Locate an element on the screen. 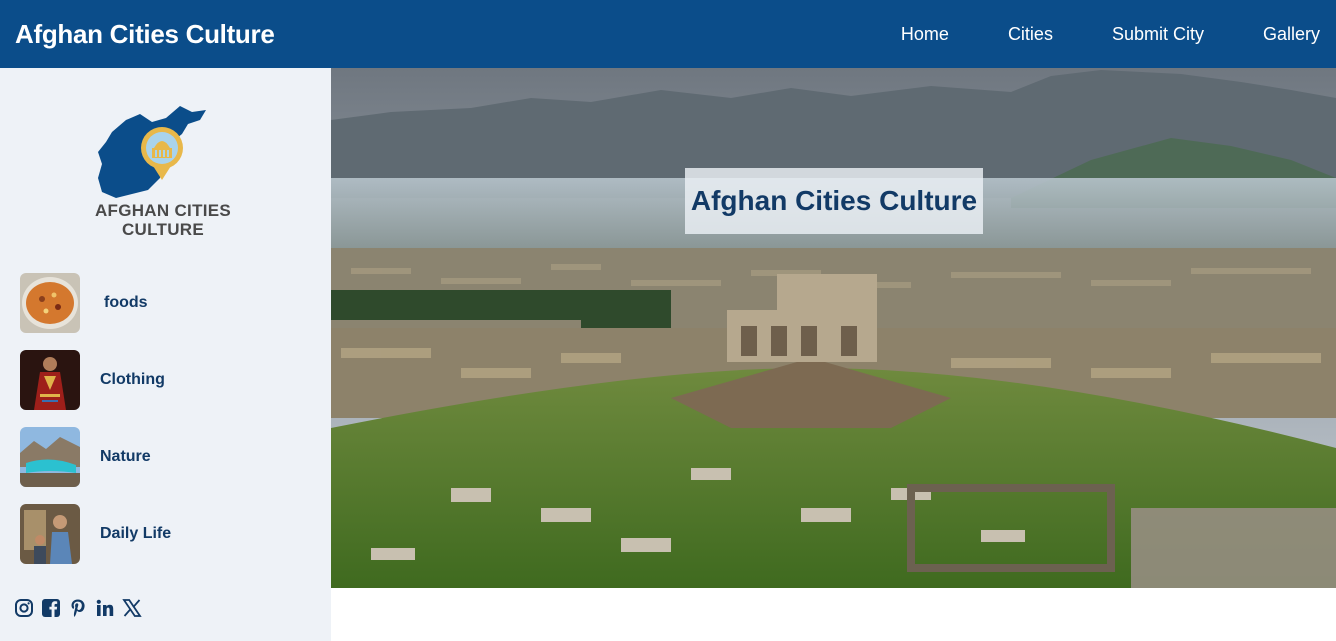 This screenshot has width=1336, height=641. daily-life-thumbnail is located at coordinates (50, 534).